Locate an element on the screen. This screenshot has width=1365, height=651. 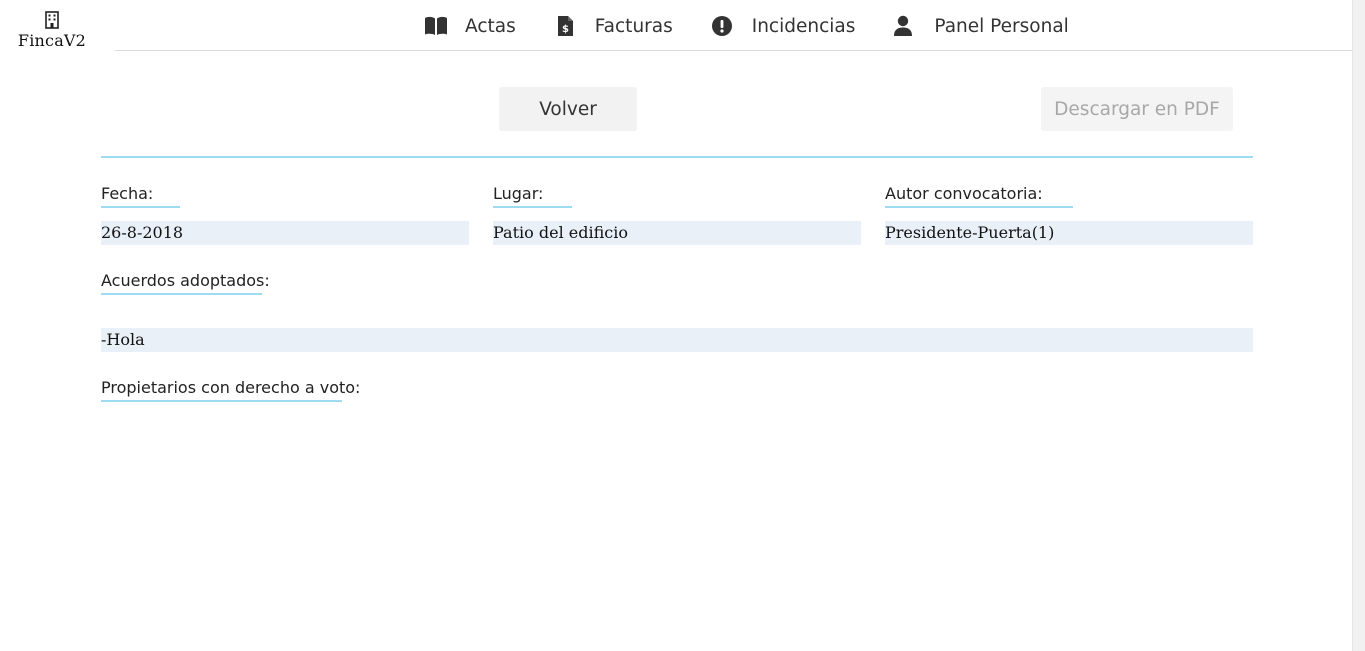
brand: FincaV2 is located at coordinates (52, 30).